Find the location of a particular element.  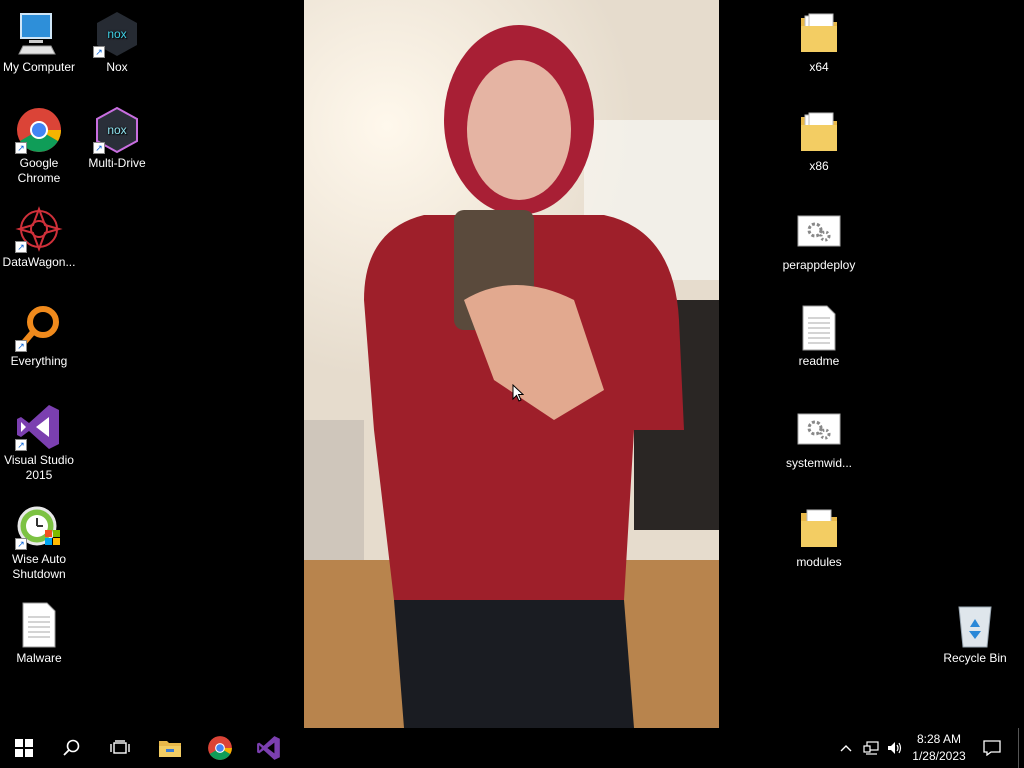

action-center-icon is located at coordinates (992, 748).